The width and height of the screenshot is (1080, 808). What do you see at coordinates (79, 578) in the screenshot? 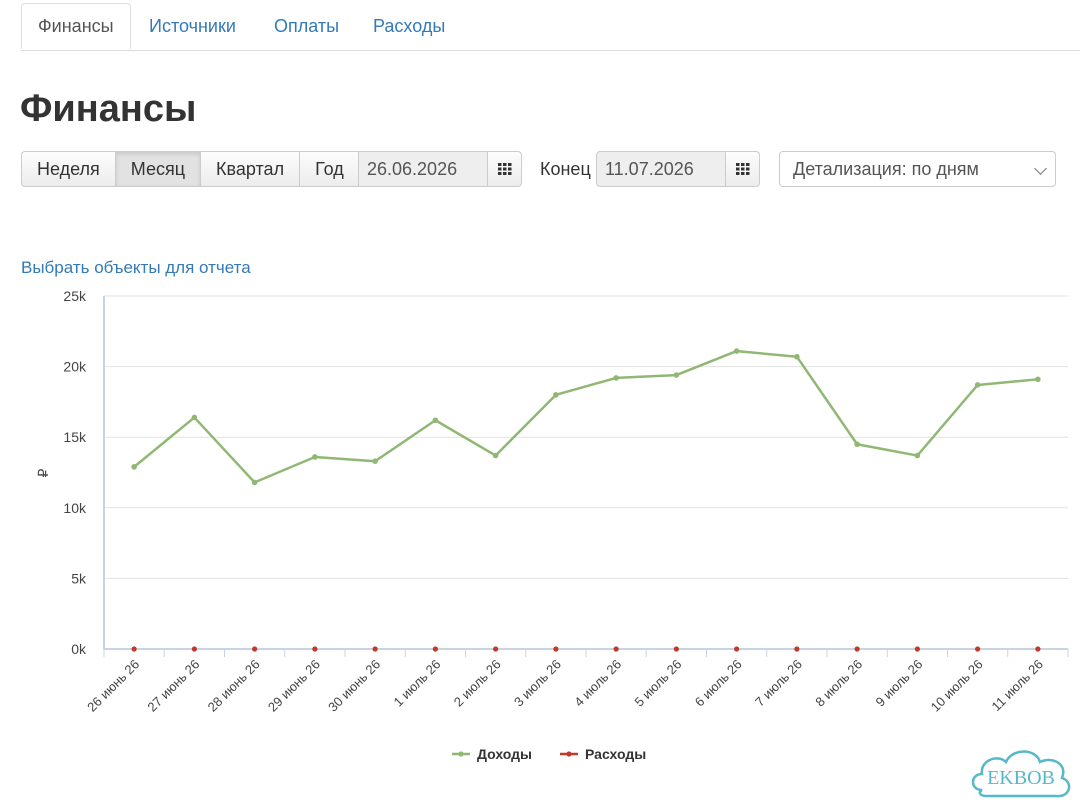
I see `y-tick-label: 5k` at bounding box center [79, 578].